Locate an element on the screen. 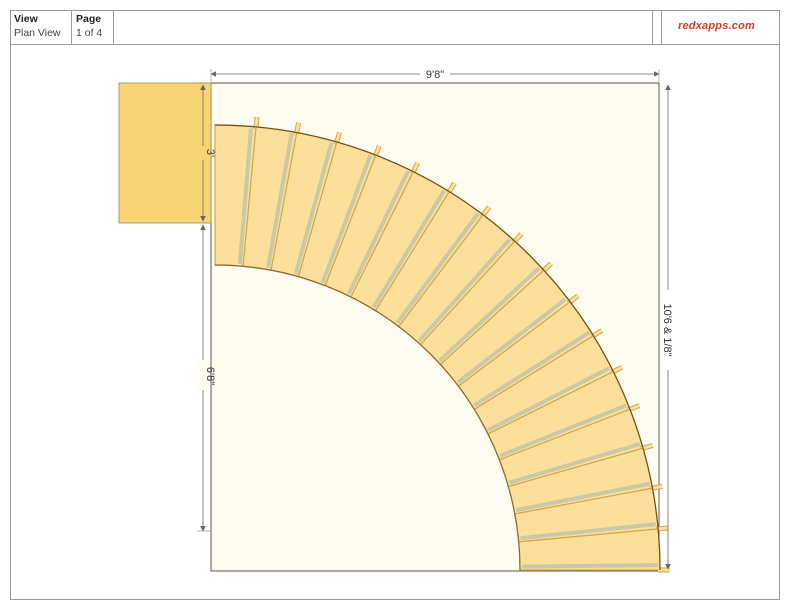  dimension-top: 9'8" is located at coordinates (435, 75).